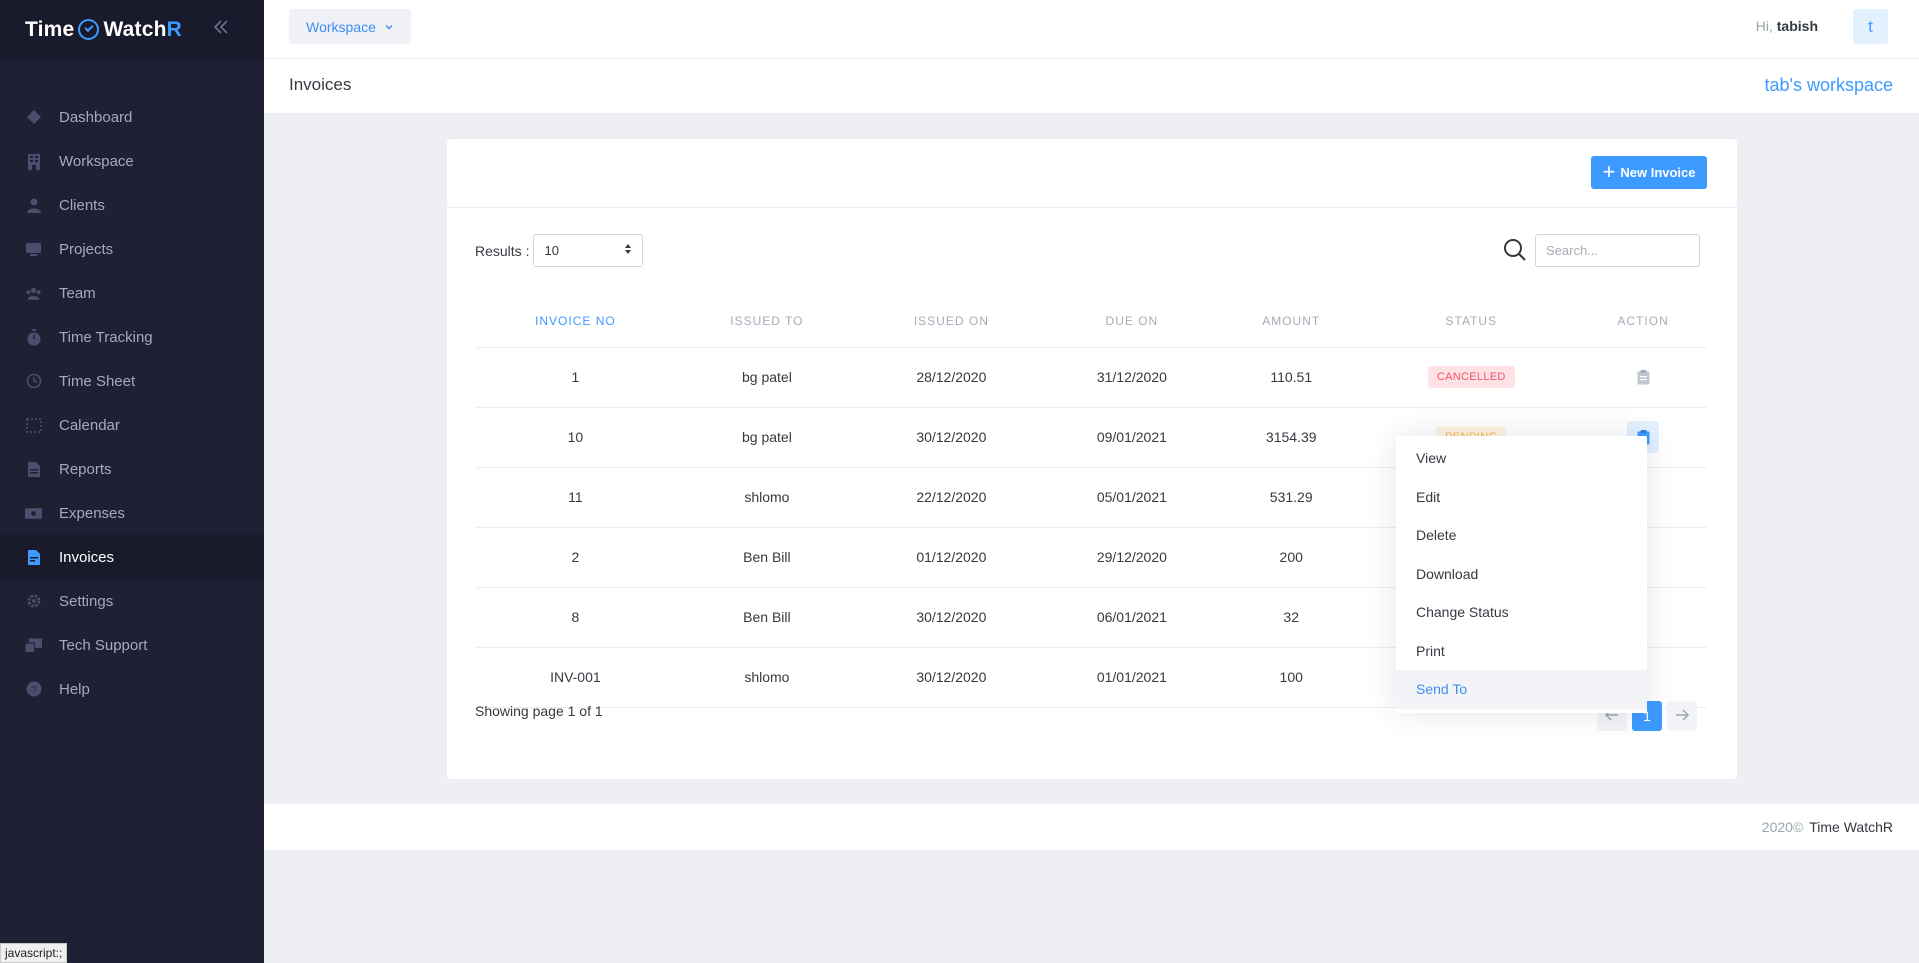 The height and width of the screenshot is (963, 1919). What do you see at coordinates (74, 689) in the screenshot?
I see `sidebar-item-label: Help` at bounding box center [74, 689].